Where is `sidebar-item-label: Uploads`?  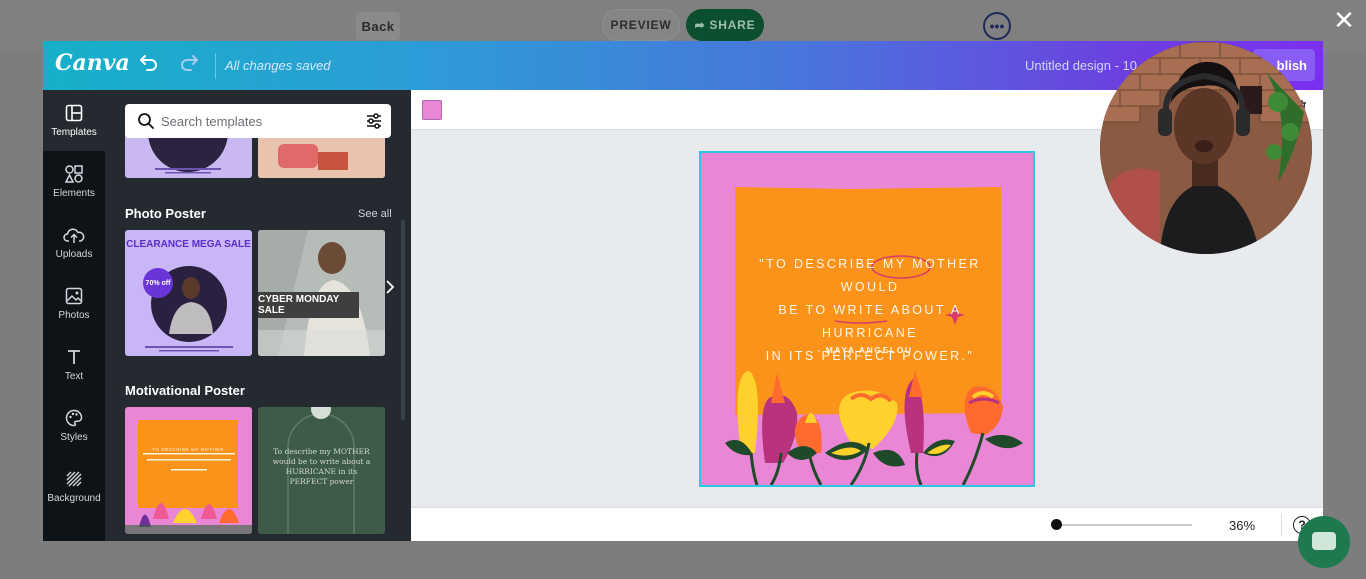
sidebar-item-label: Uploads is located at coordinates (74, 254).